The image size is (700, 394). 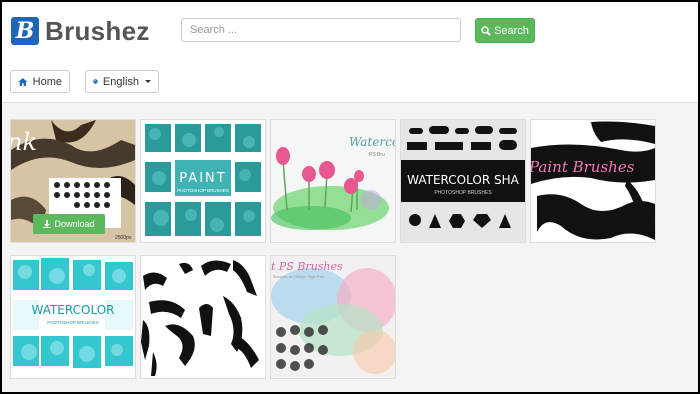 I want to click on brush-item: PAINT PHOTOSHOP BRUSHES, so click(x=203, y=181).